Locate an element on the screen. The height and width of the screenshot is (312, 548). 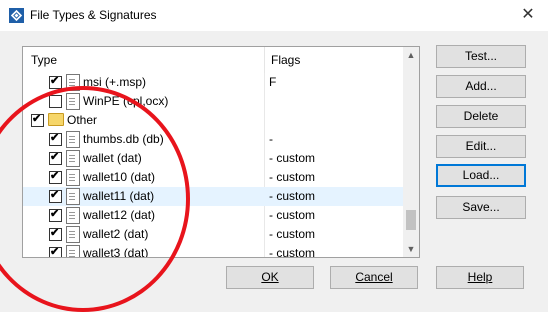
help-button-label: Help is located at coordinates (480, 277).